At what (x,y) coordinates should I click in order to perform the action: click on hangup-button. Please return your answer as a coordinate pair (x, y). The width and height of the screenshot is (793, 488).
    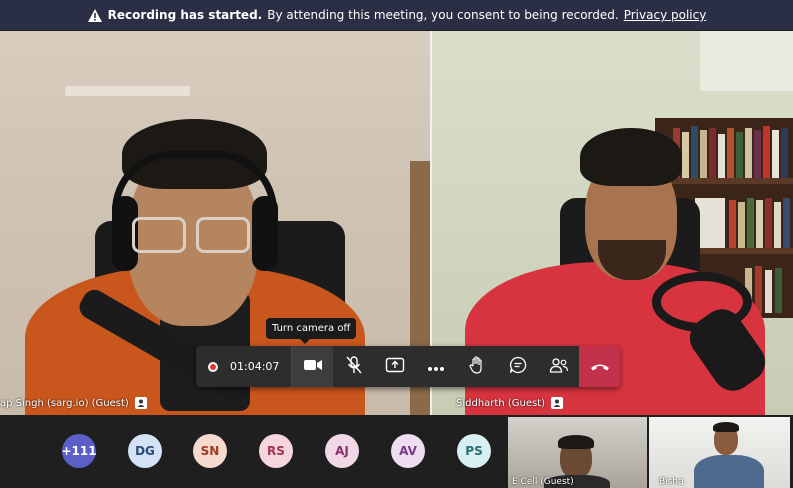
    Looking at the image, I should click on (600, 366).